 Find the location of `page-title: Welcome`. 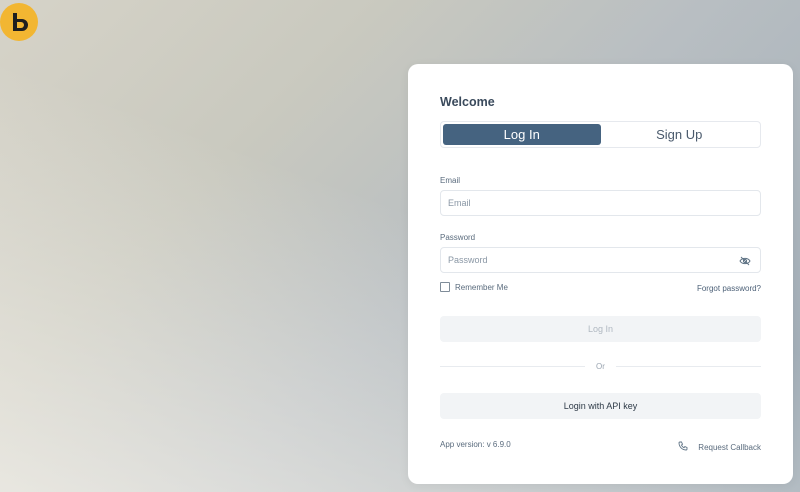

page-title: Welcome is located at coordinates (467, 102).